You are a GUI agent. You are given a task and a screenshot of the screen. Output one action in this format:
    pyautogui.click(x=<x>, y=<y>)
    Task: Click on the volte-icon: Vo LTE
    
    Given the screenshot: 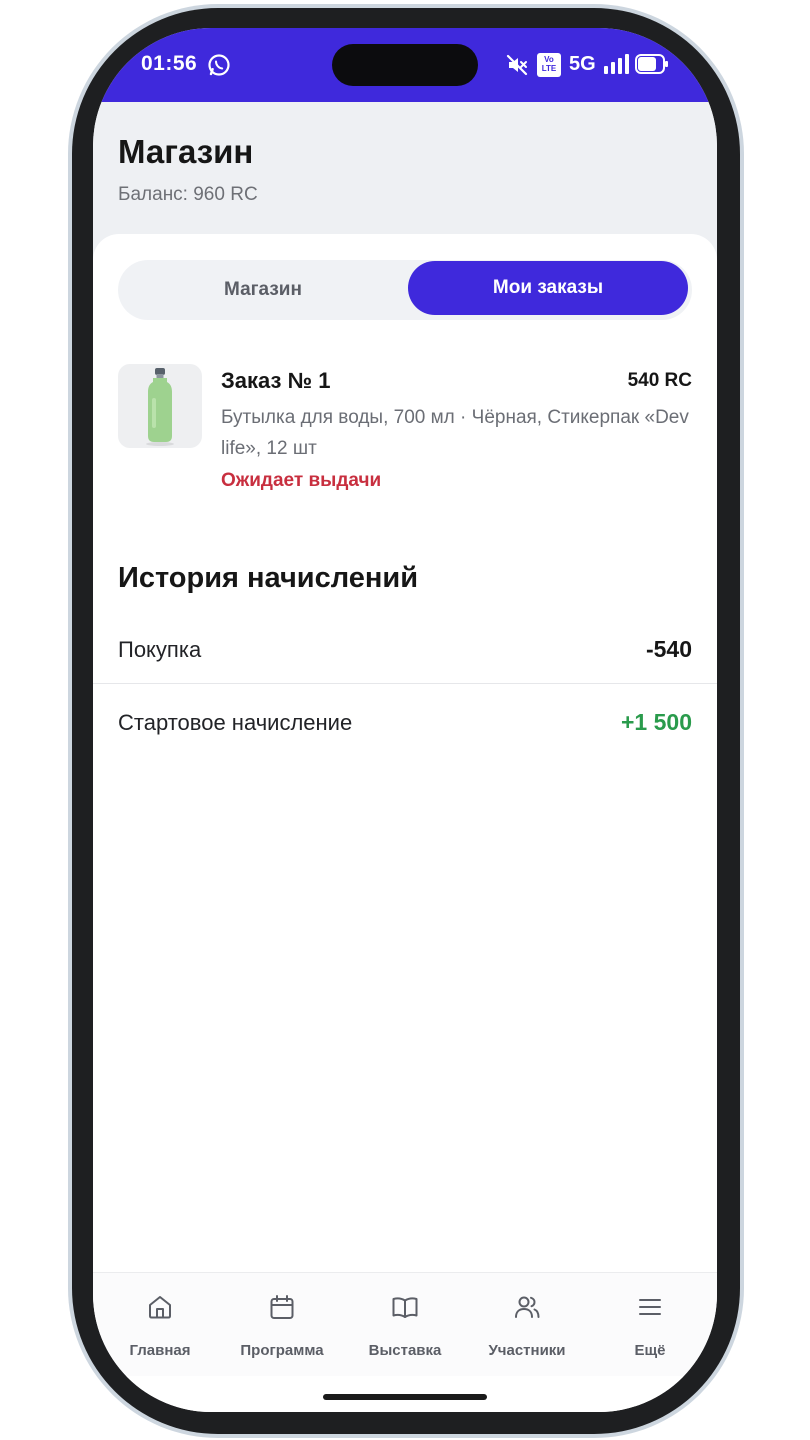 What is the action you would take?
    pyautogui.click(x=549, y=65)
    